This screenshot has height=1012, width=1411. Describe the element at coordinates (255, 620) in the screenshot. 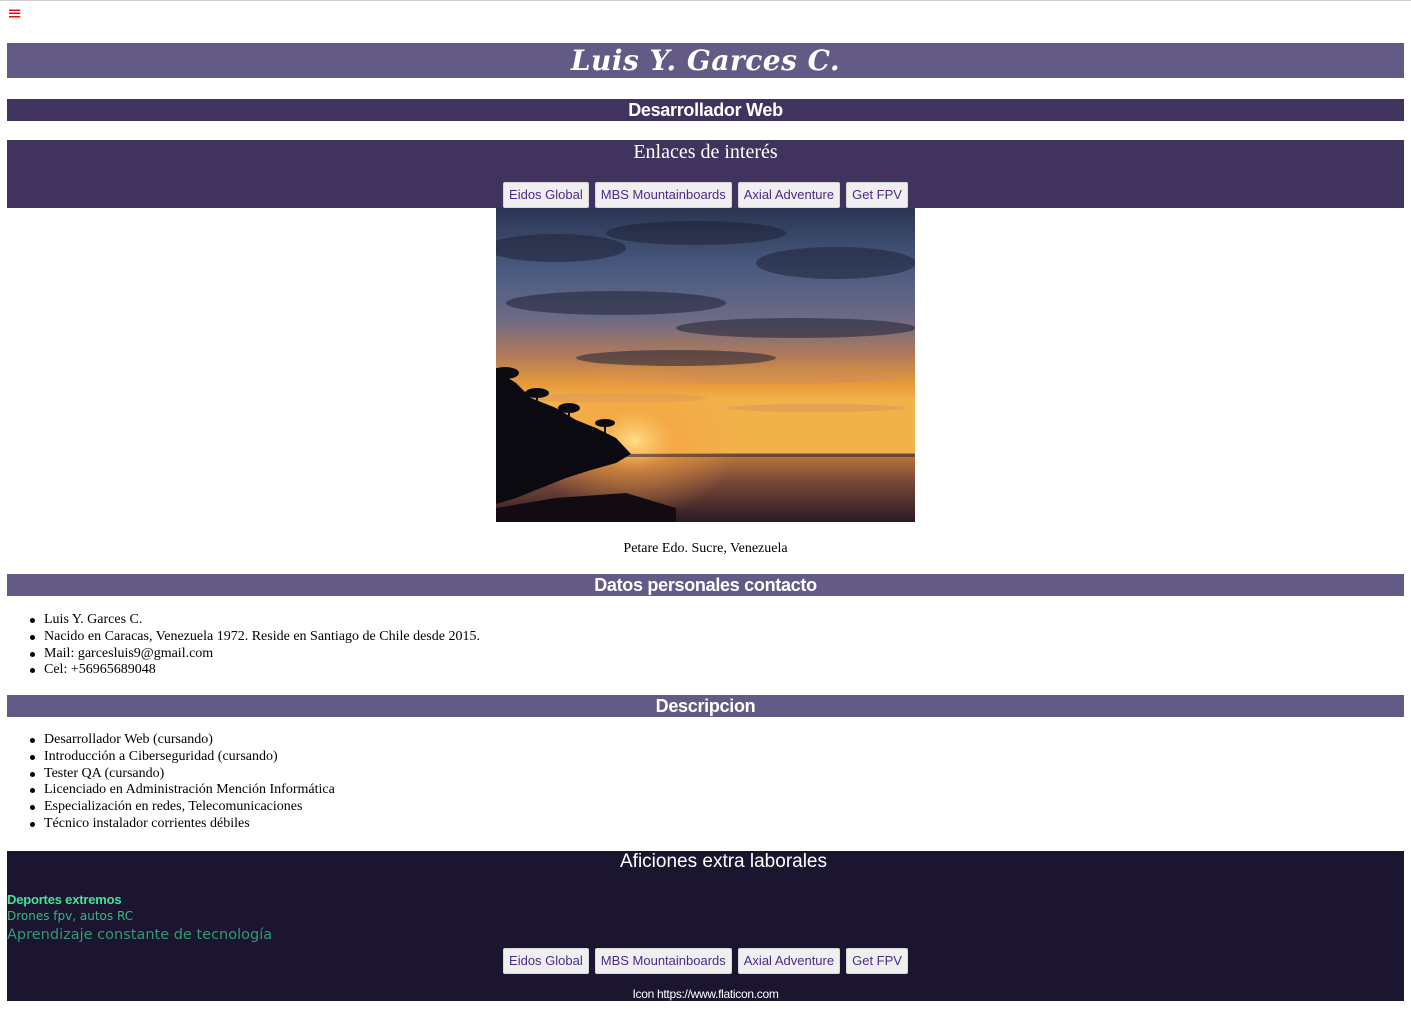

I see `list-item: Luis Y. Garces C.` at that location.